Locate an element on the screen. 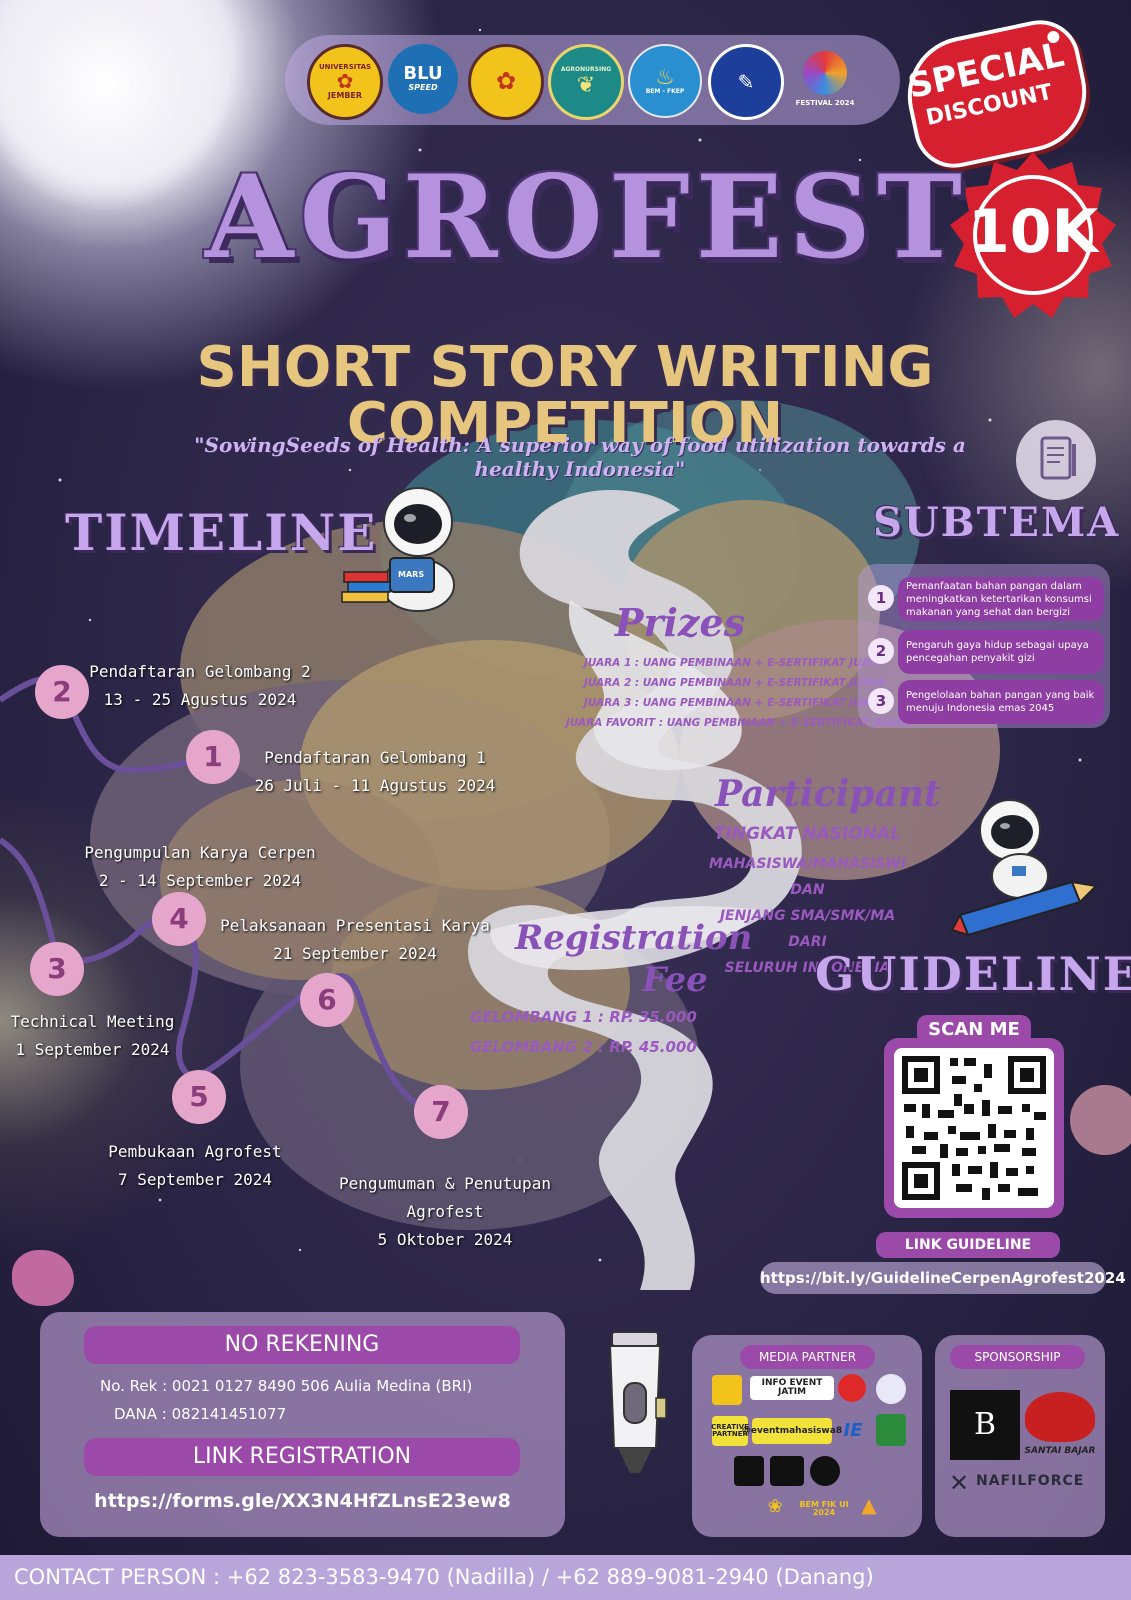 This screenshot has width=1131, height=1600. timeline-item-3-date: 1 September 2024 is located at coordinates (92, 1049).